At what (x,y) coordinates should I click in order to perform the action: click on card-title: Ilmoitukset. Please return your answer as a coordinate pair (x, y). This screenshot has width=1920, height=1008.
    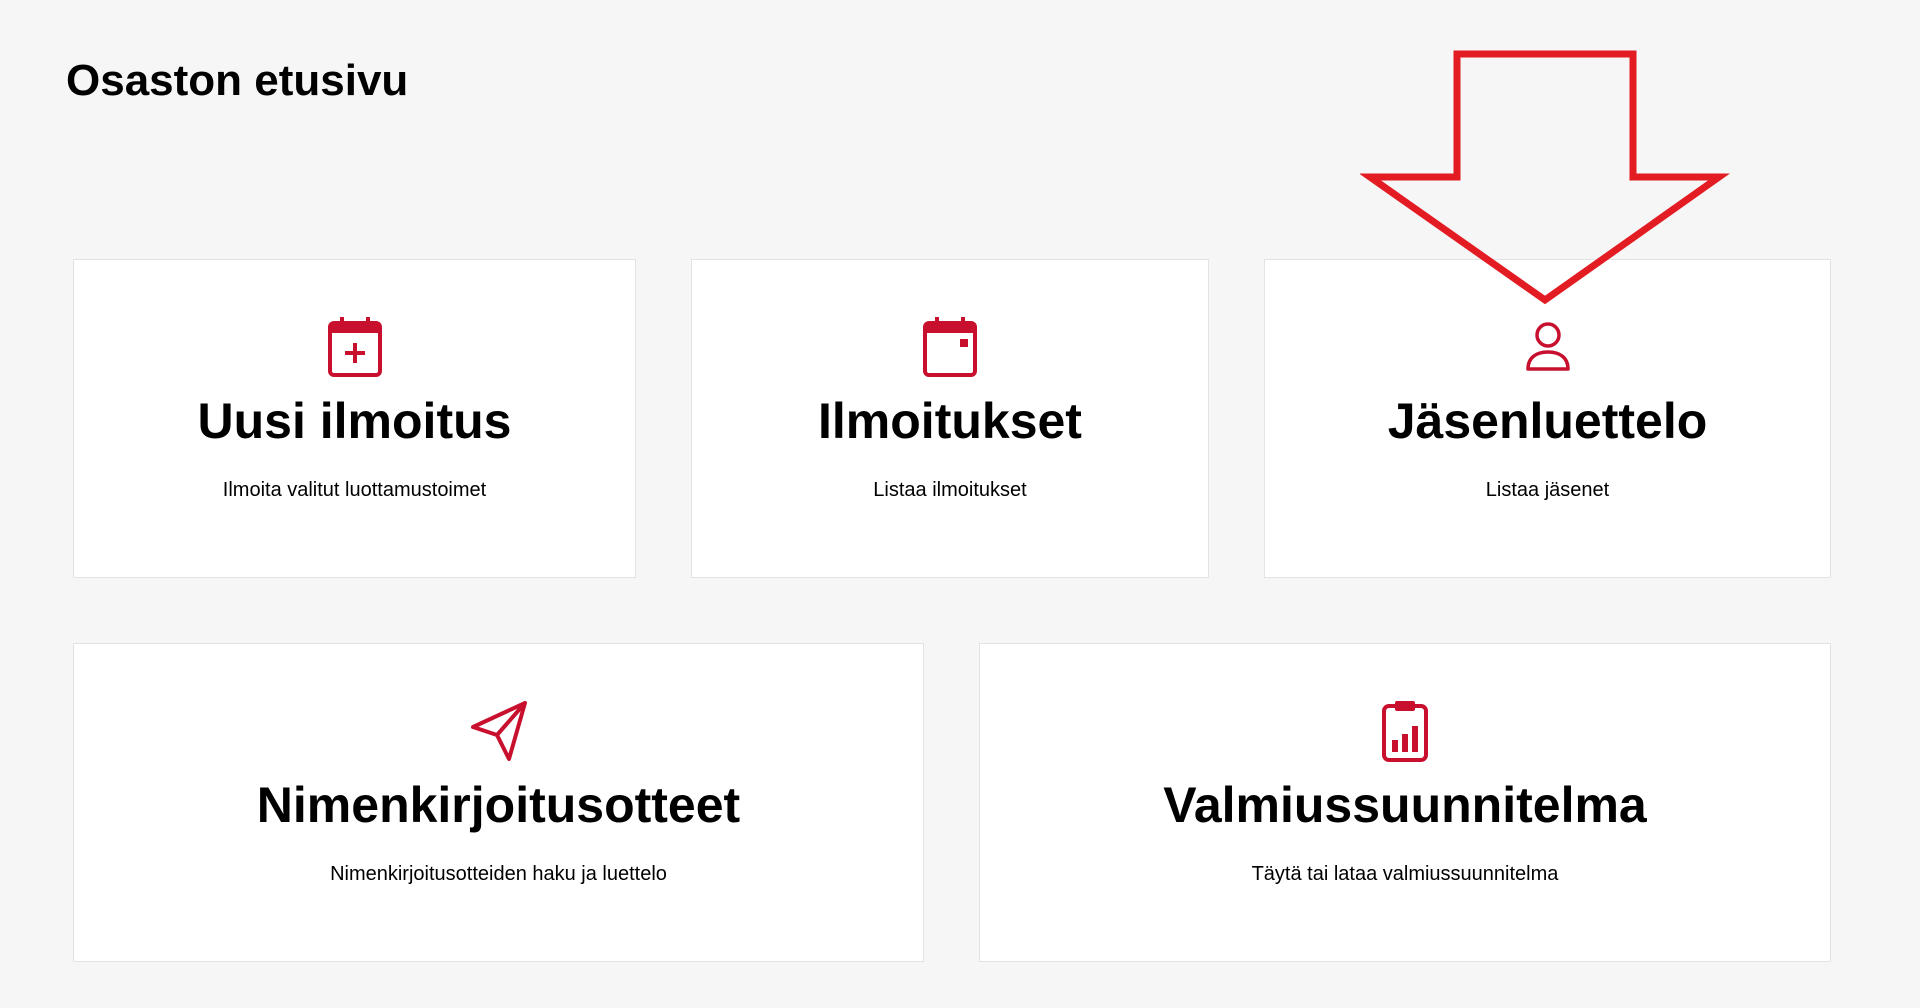
    Looking at the image, I should click on (950, 421).